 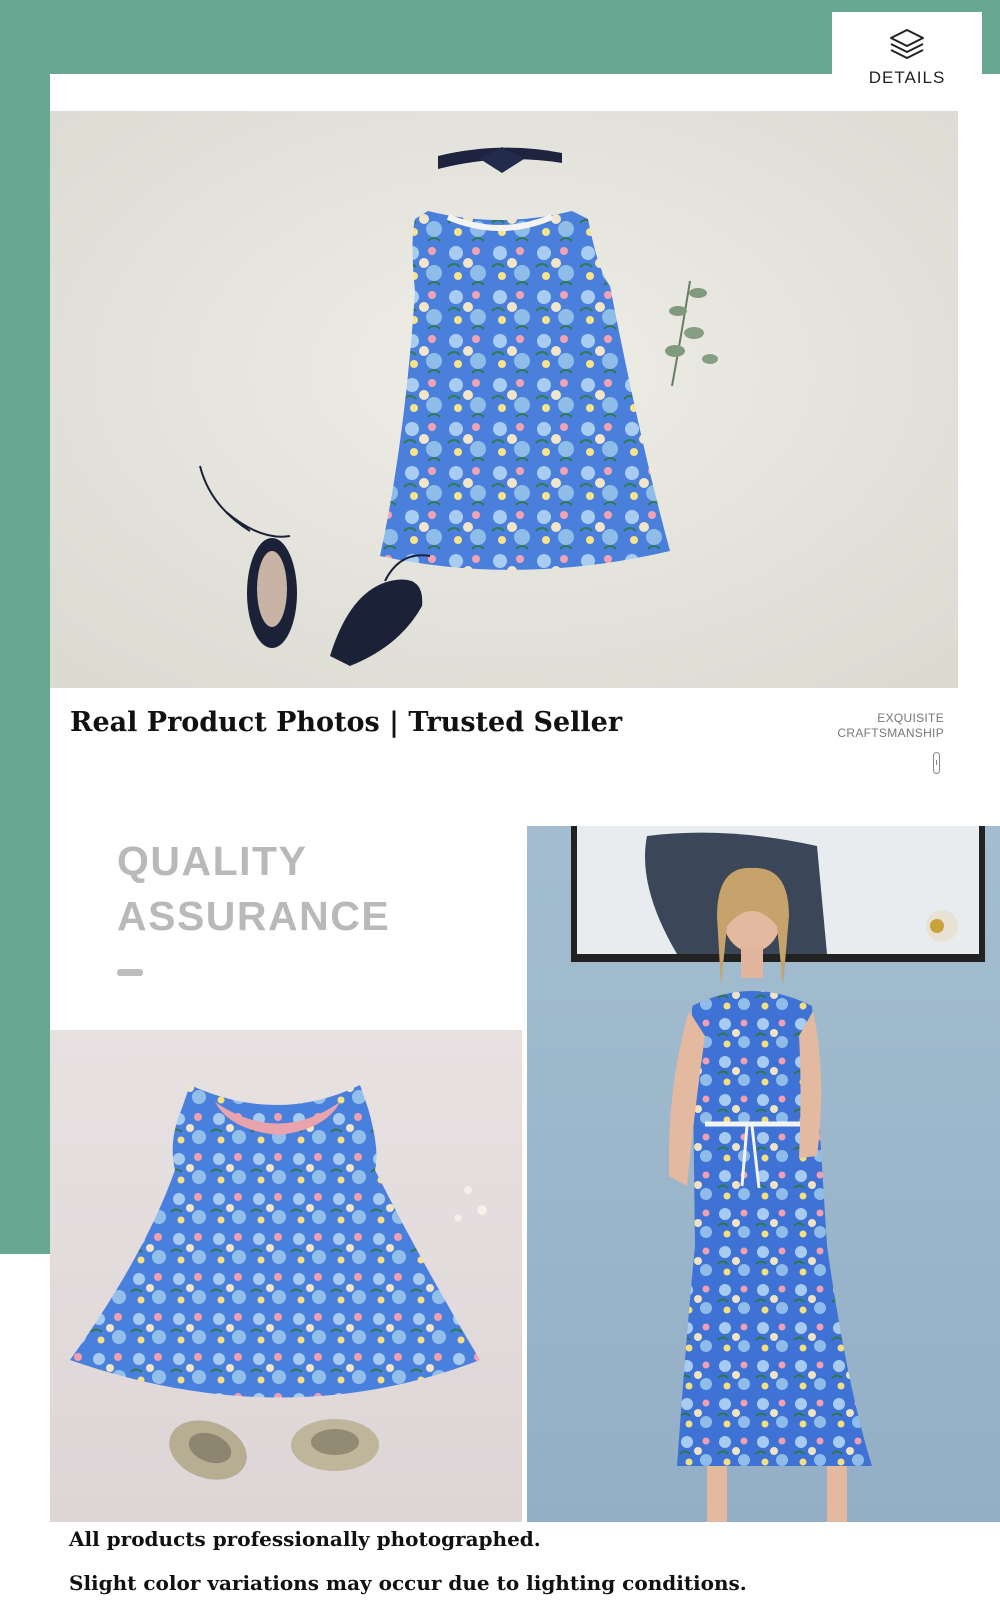 I want to click on scroll-indicator-dot, so click(x=936, y=762).